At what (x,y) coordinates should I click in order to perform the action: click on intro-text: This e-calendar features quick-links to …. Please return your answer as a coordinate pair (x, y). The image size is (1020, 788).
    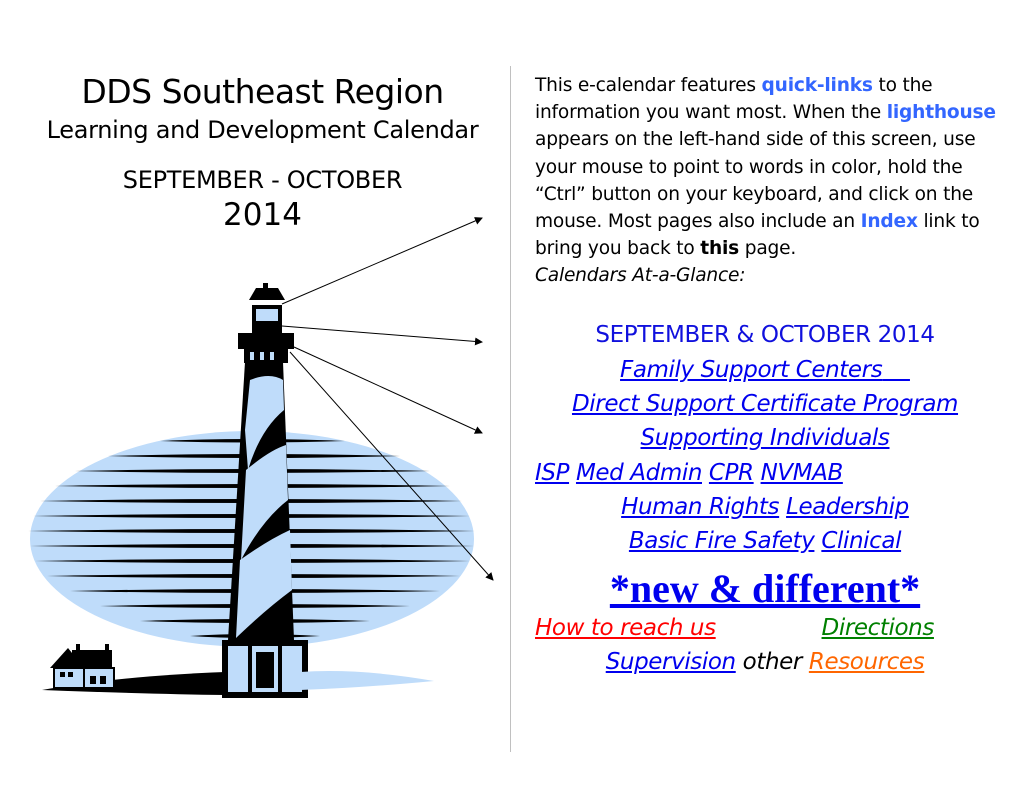
    Looking at the image, I should click on (765, 181).